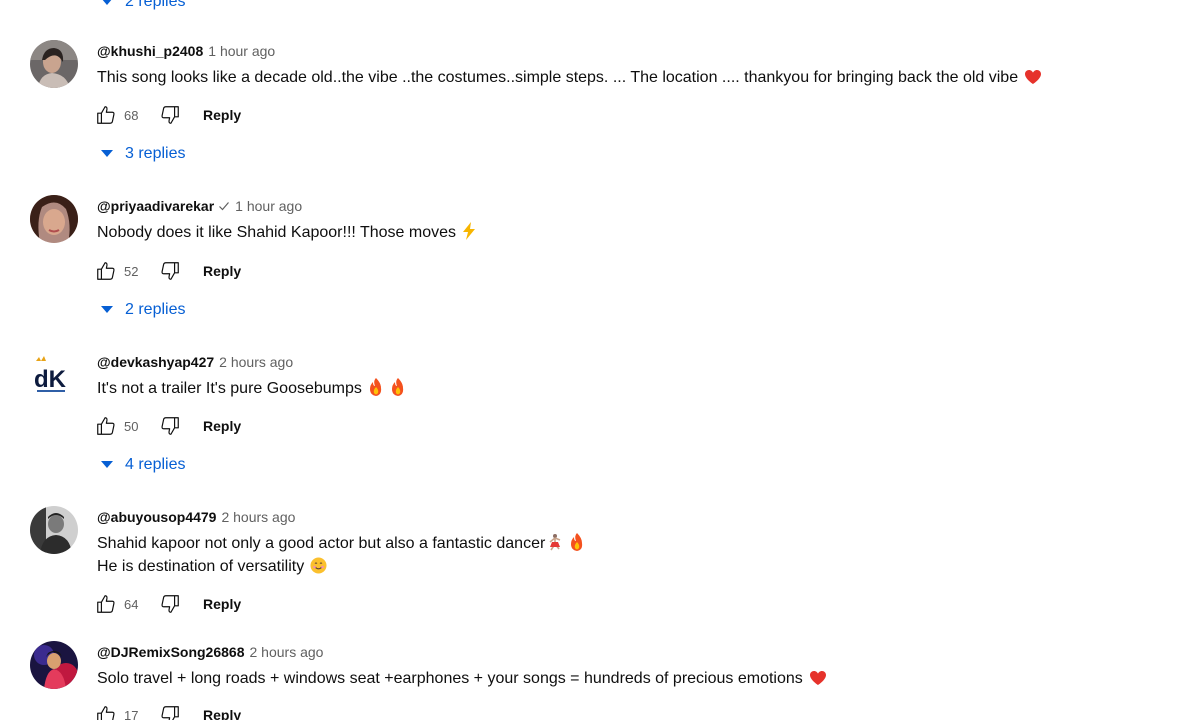  Describe the element at coordinates (341, 566) in the screenshot. I see `comment-line: He is destination of versatility` at that location.